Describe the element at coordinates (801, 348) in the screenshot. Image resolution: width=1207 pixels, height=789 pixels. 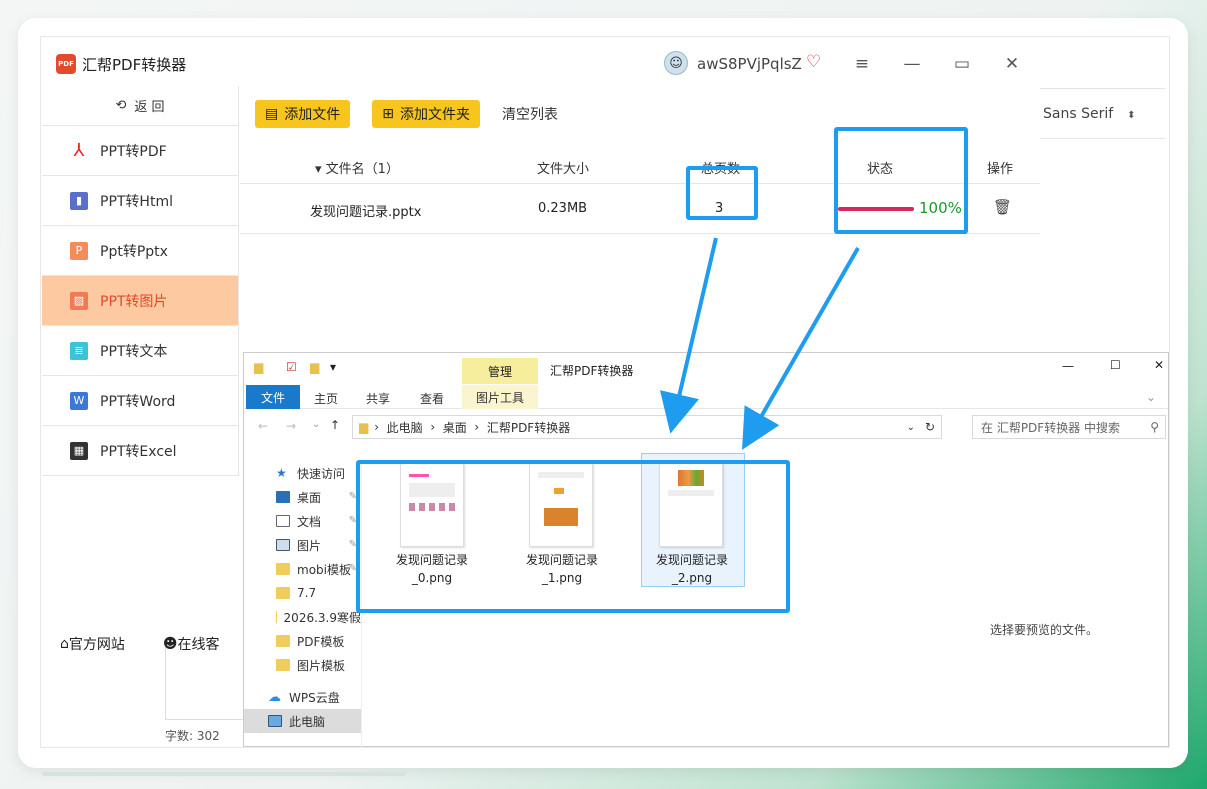
I see `arrow-status-to-files` at that location.